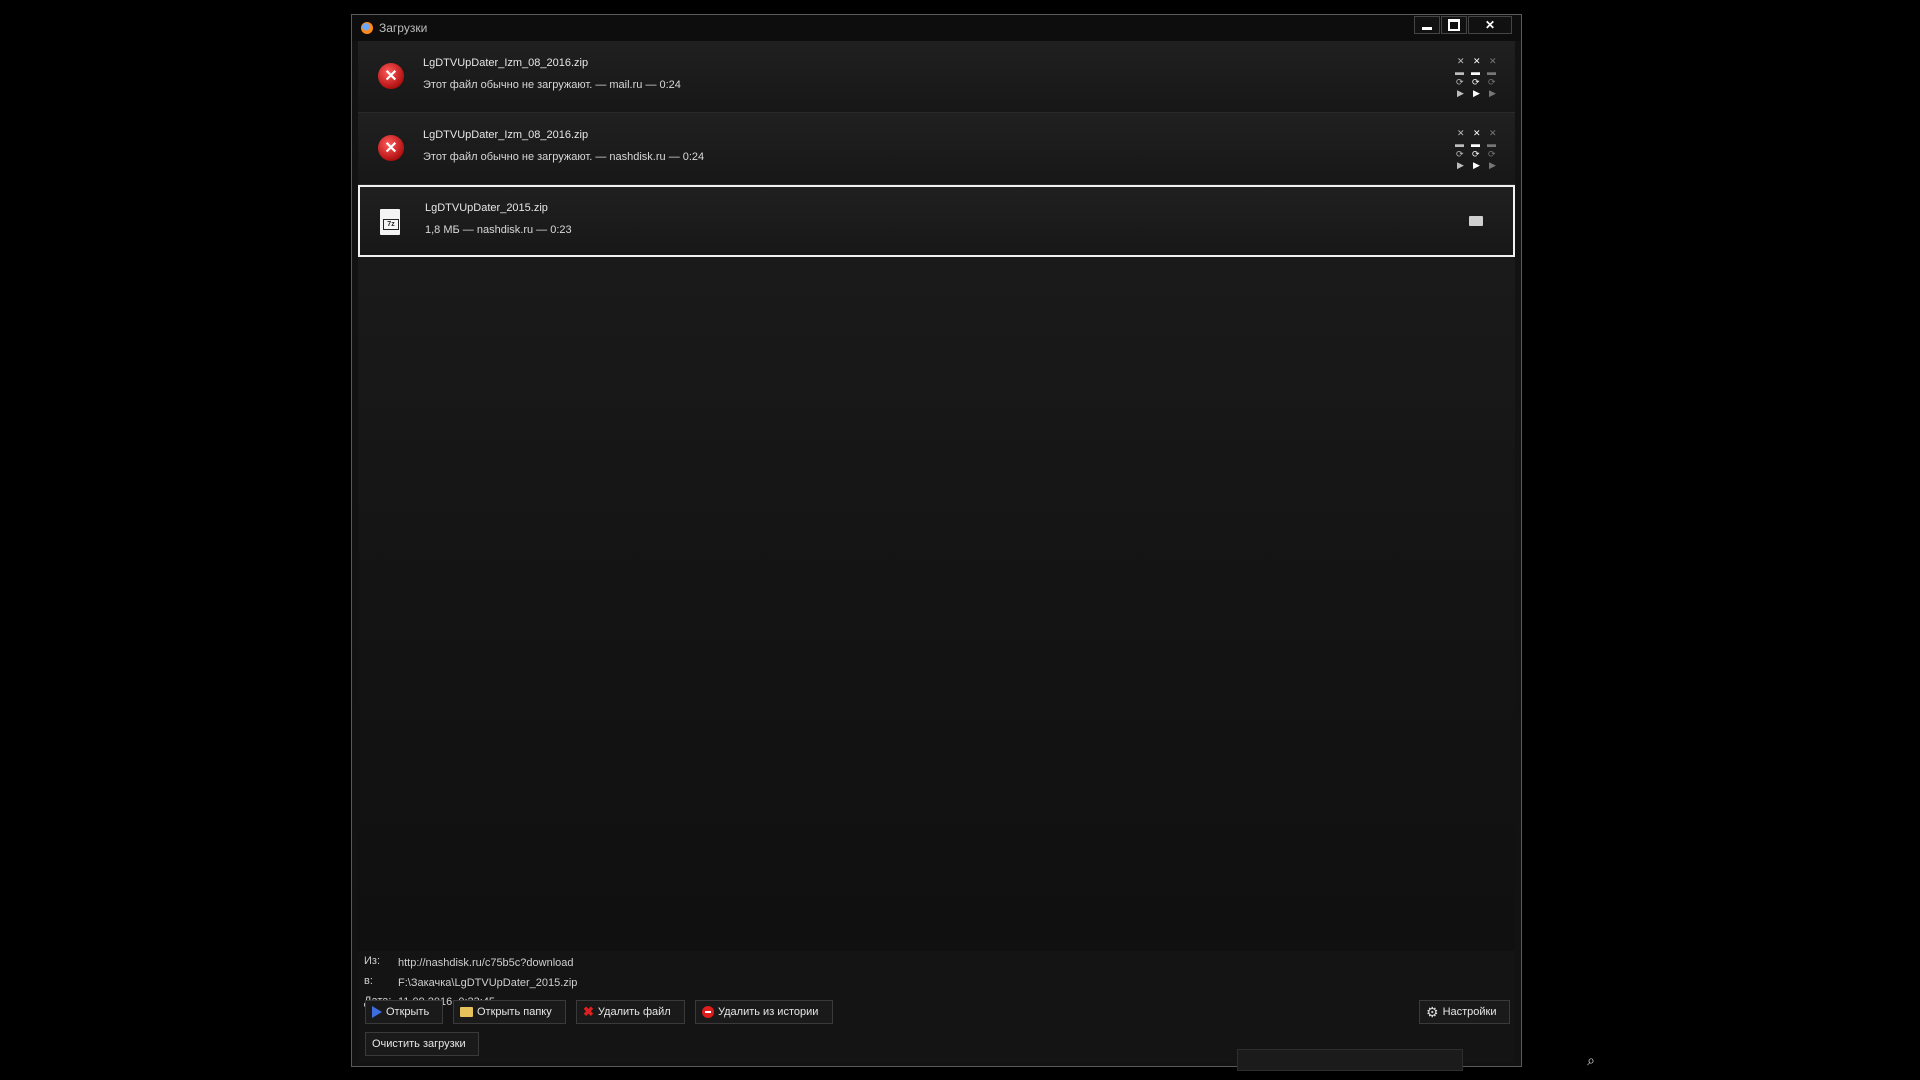 This screenshot has width=1920, height=1080. I want to click on maximize-icon, so click(1454, 25).